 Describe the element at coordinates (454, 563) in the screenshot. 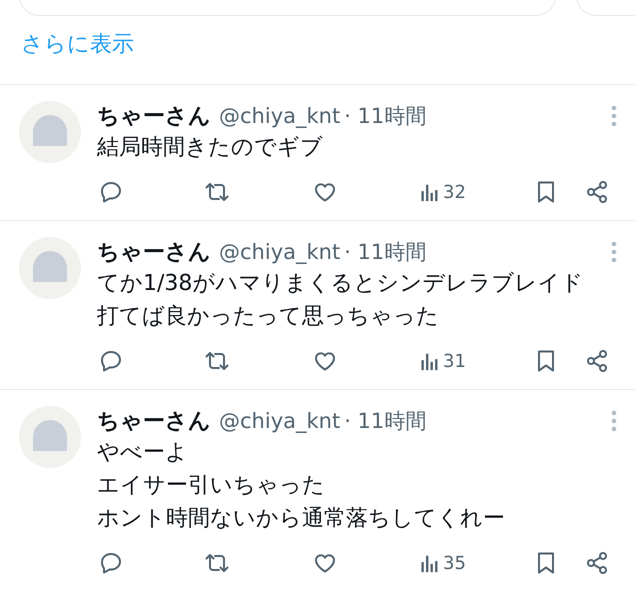

I see `view-count: 35` at that location.